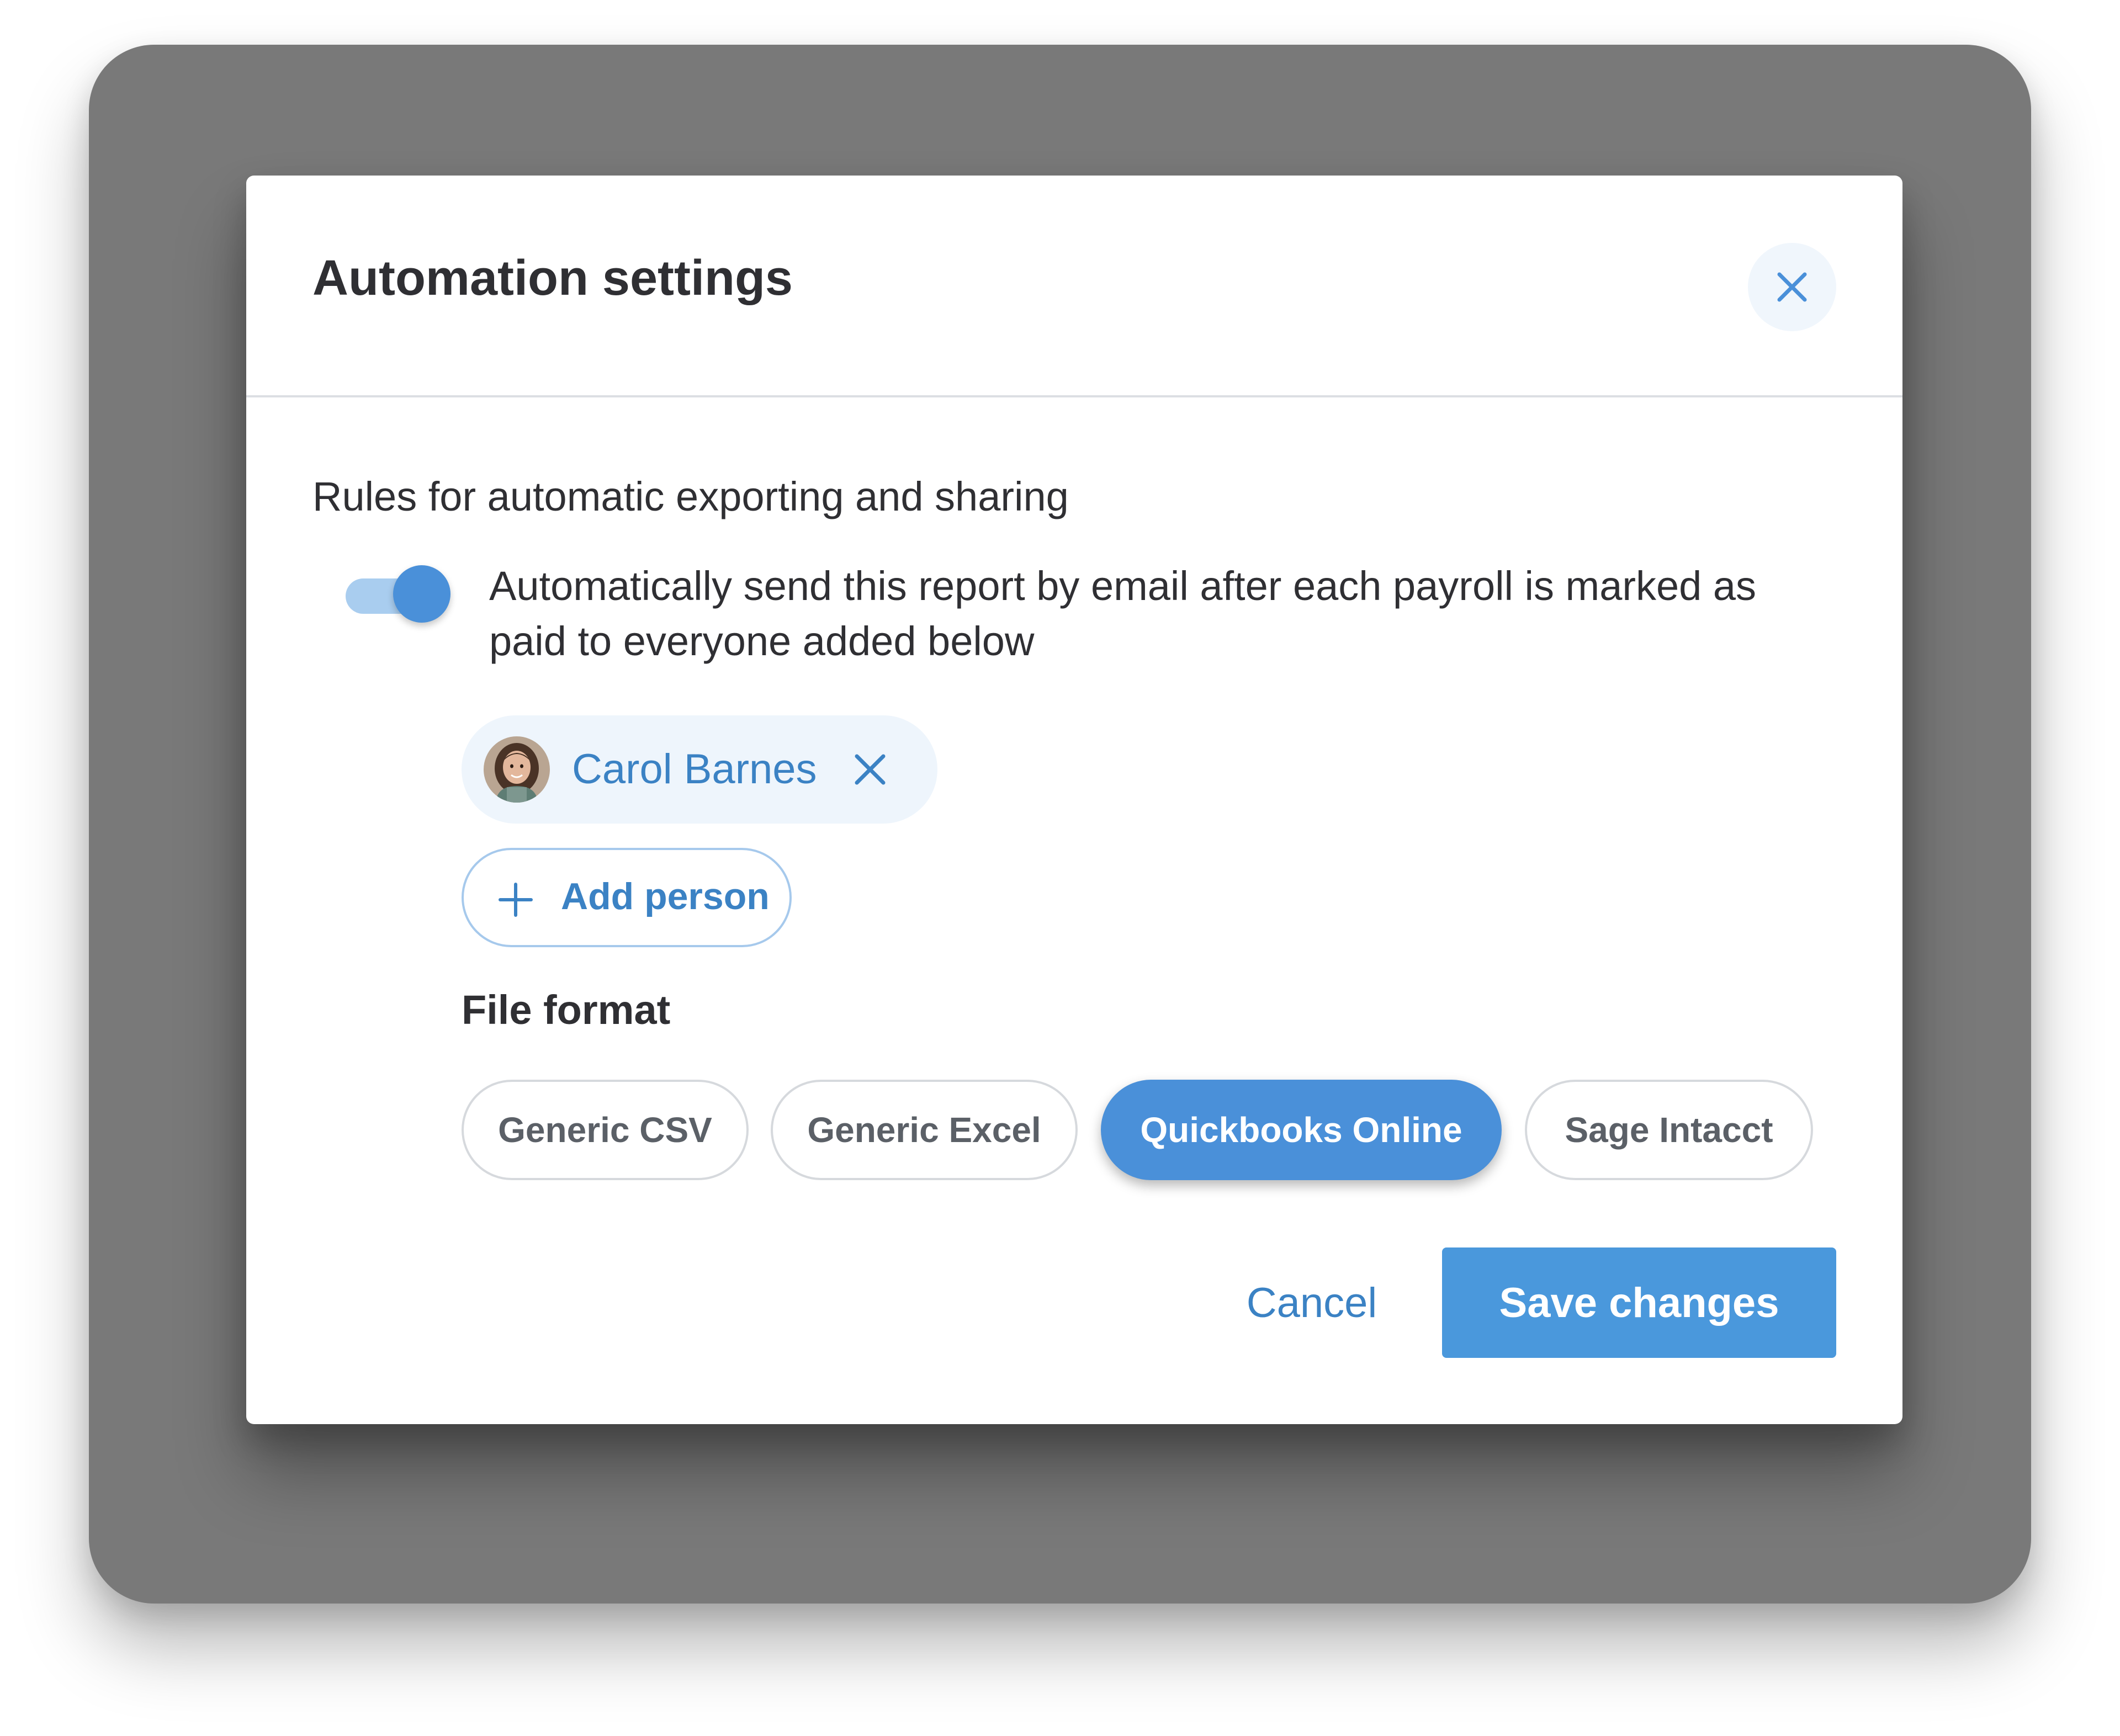 The height and width of the screenshot is (1736, 2120). Describe the element at coordinates (694, 769) in the screenshot. I see `recipient-name: Carol Barnes` at that location.